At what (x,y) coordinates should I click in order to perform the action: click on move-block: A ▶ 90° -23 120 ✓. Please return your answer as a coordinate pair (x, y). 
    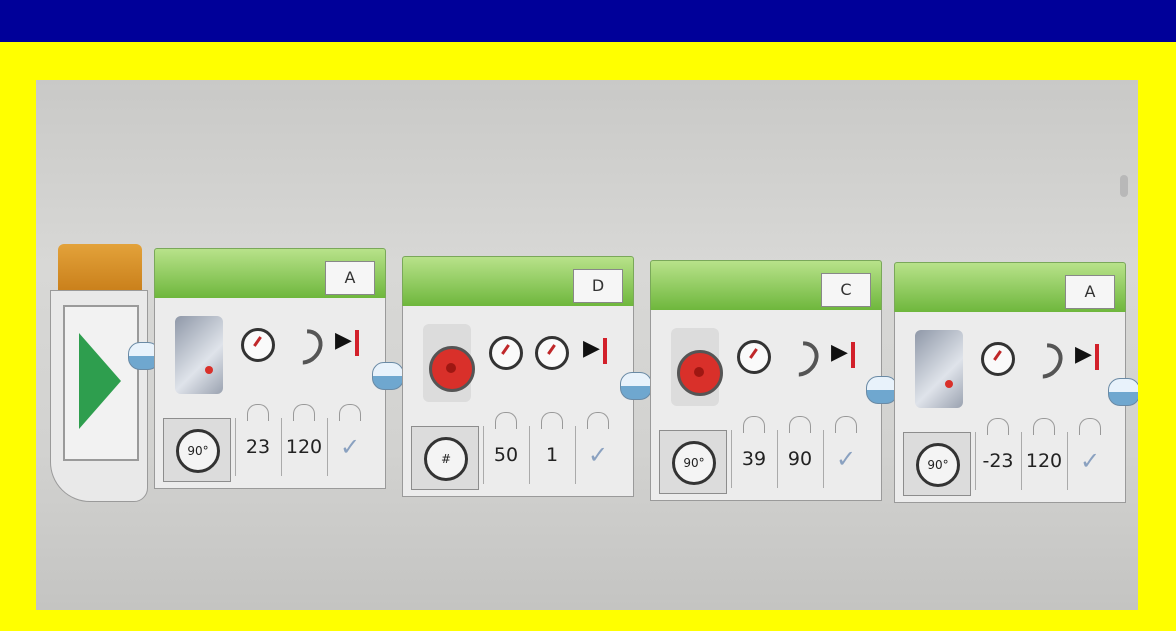
    Looking at the image, I should click on (1010, 382).